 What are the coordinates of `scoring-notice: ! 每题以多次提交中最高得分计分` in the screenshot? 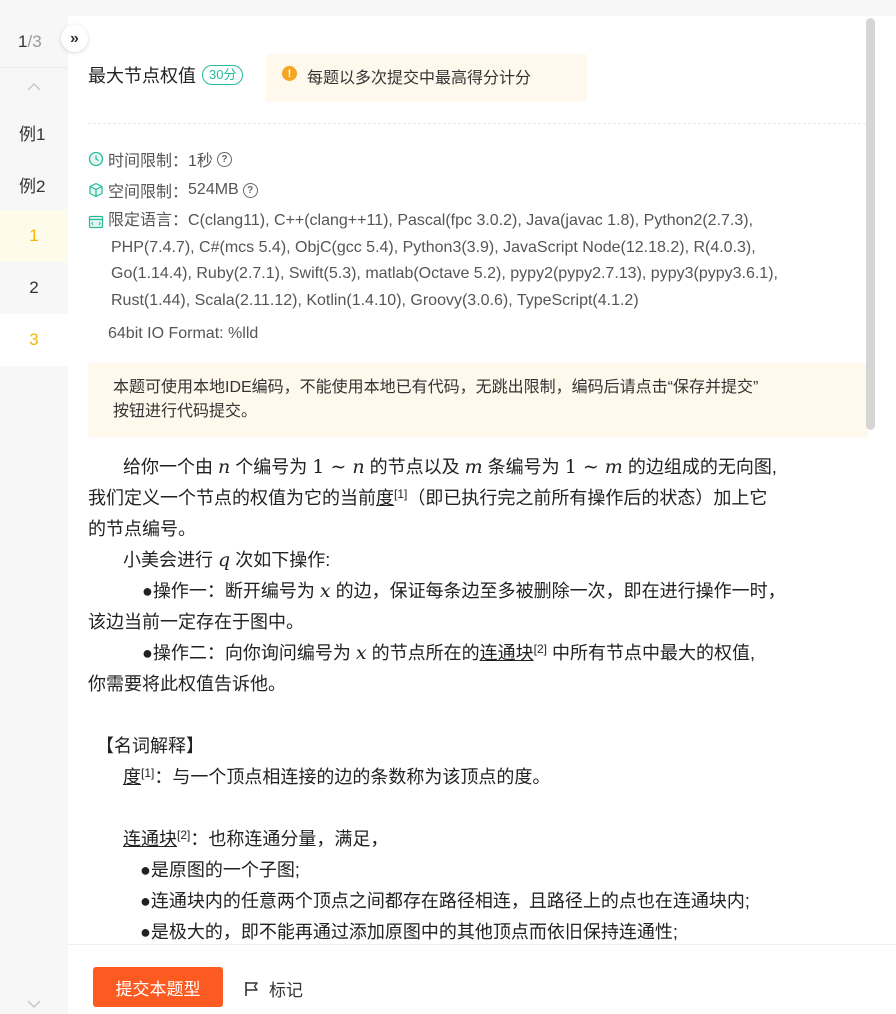 It's located at (426, 78).